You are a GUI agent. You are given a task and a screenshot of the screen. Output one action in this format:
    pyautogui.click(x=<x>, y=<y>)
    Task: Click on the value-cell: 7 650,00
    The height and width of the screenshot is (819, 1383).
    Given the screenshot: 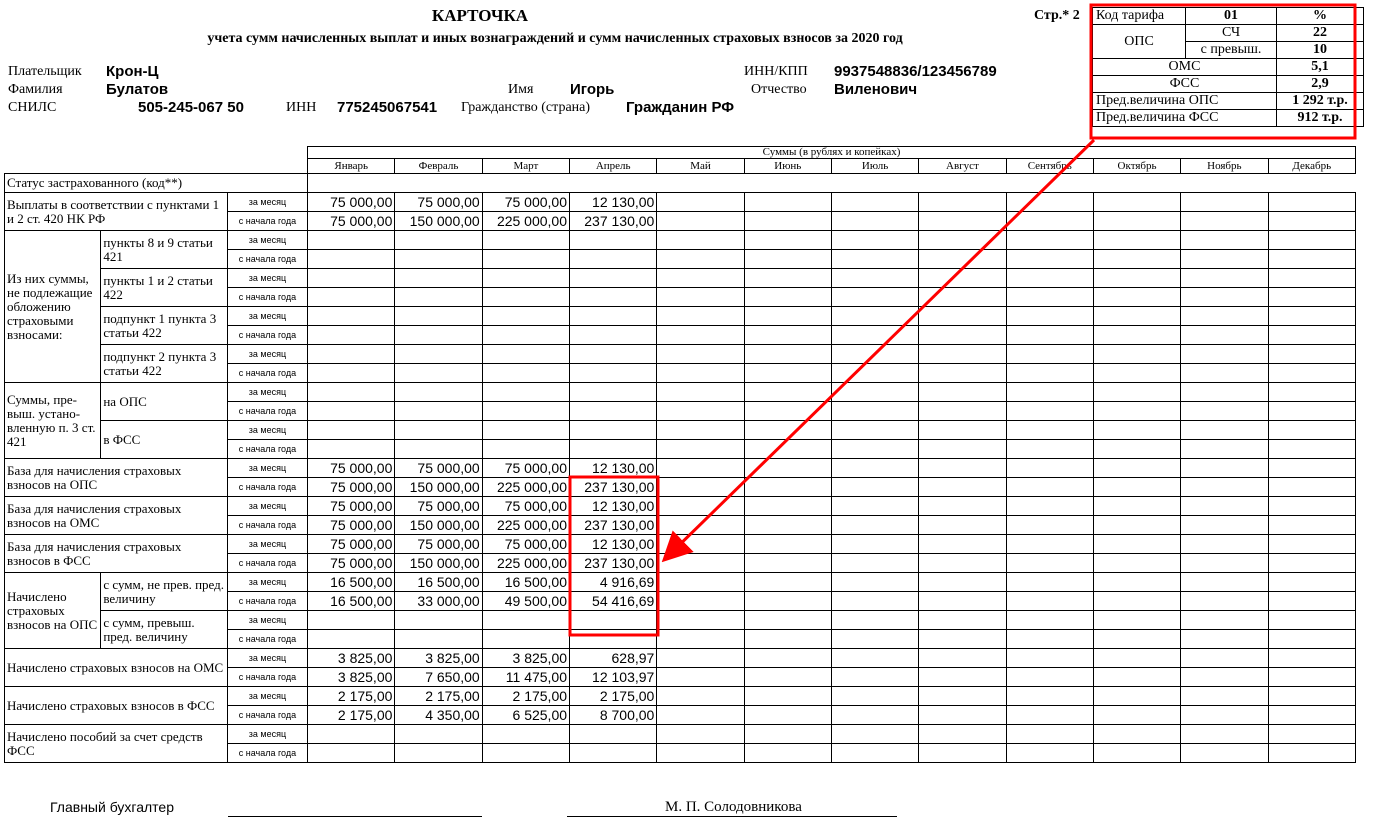 What is the action you would take?
    pyautogui.click(x=438, y=677)
    